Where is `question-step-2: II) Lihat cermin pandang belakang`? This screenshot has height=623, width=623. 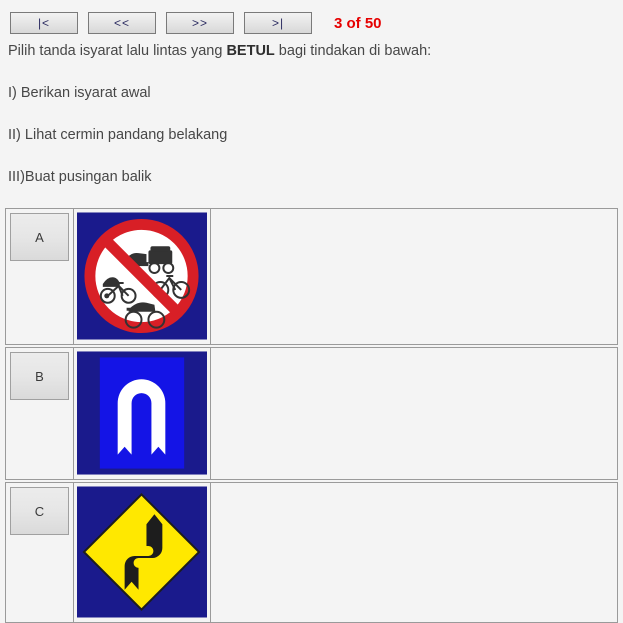
question-step-2: II) Lihat cermin pandang belakang is located at coordinates (118, 135).